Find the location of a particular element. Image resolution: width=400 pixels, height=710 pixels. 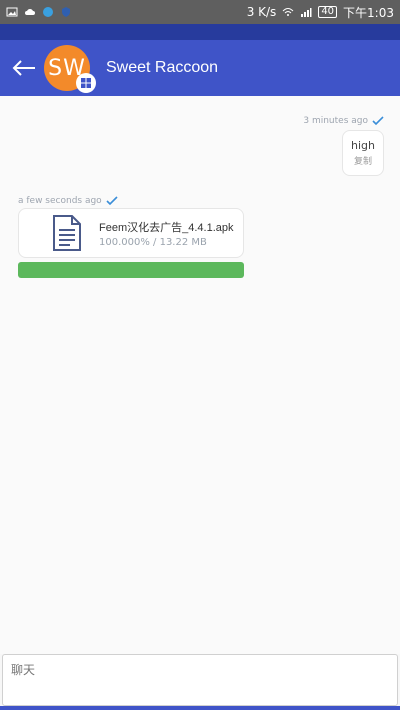

message-meta-file: a few seconds ago is located at coordinates (68, 201).